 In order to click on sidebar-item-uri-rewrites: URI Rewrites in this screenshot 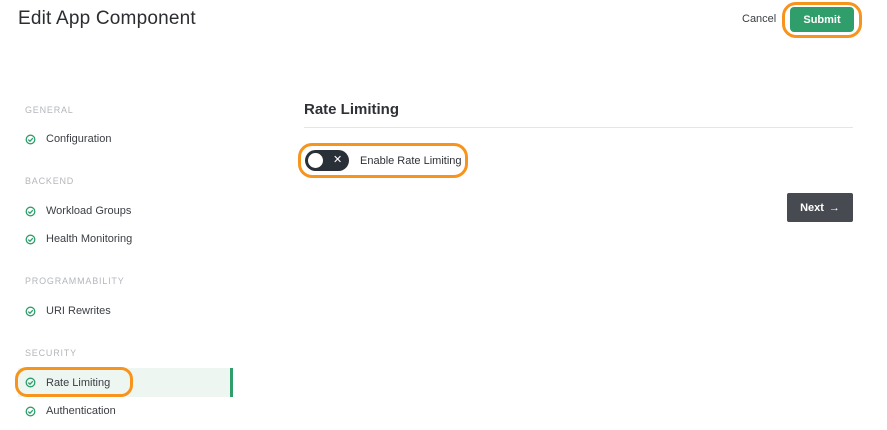, I will do `click(125, 311)`.